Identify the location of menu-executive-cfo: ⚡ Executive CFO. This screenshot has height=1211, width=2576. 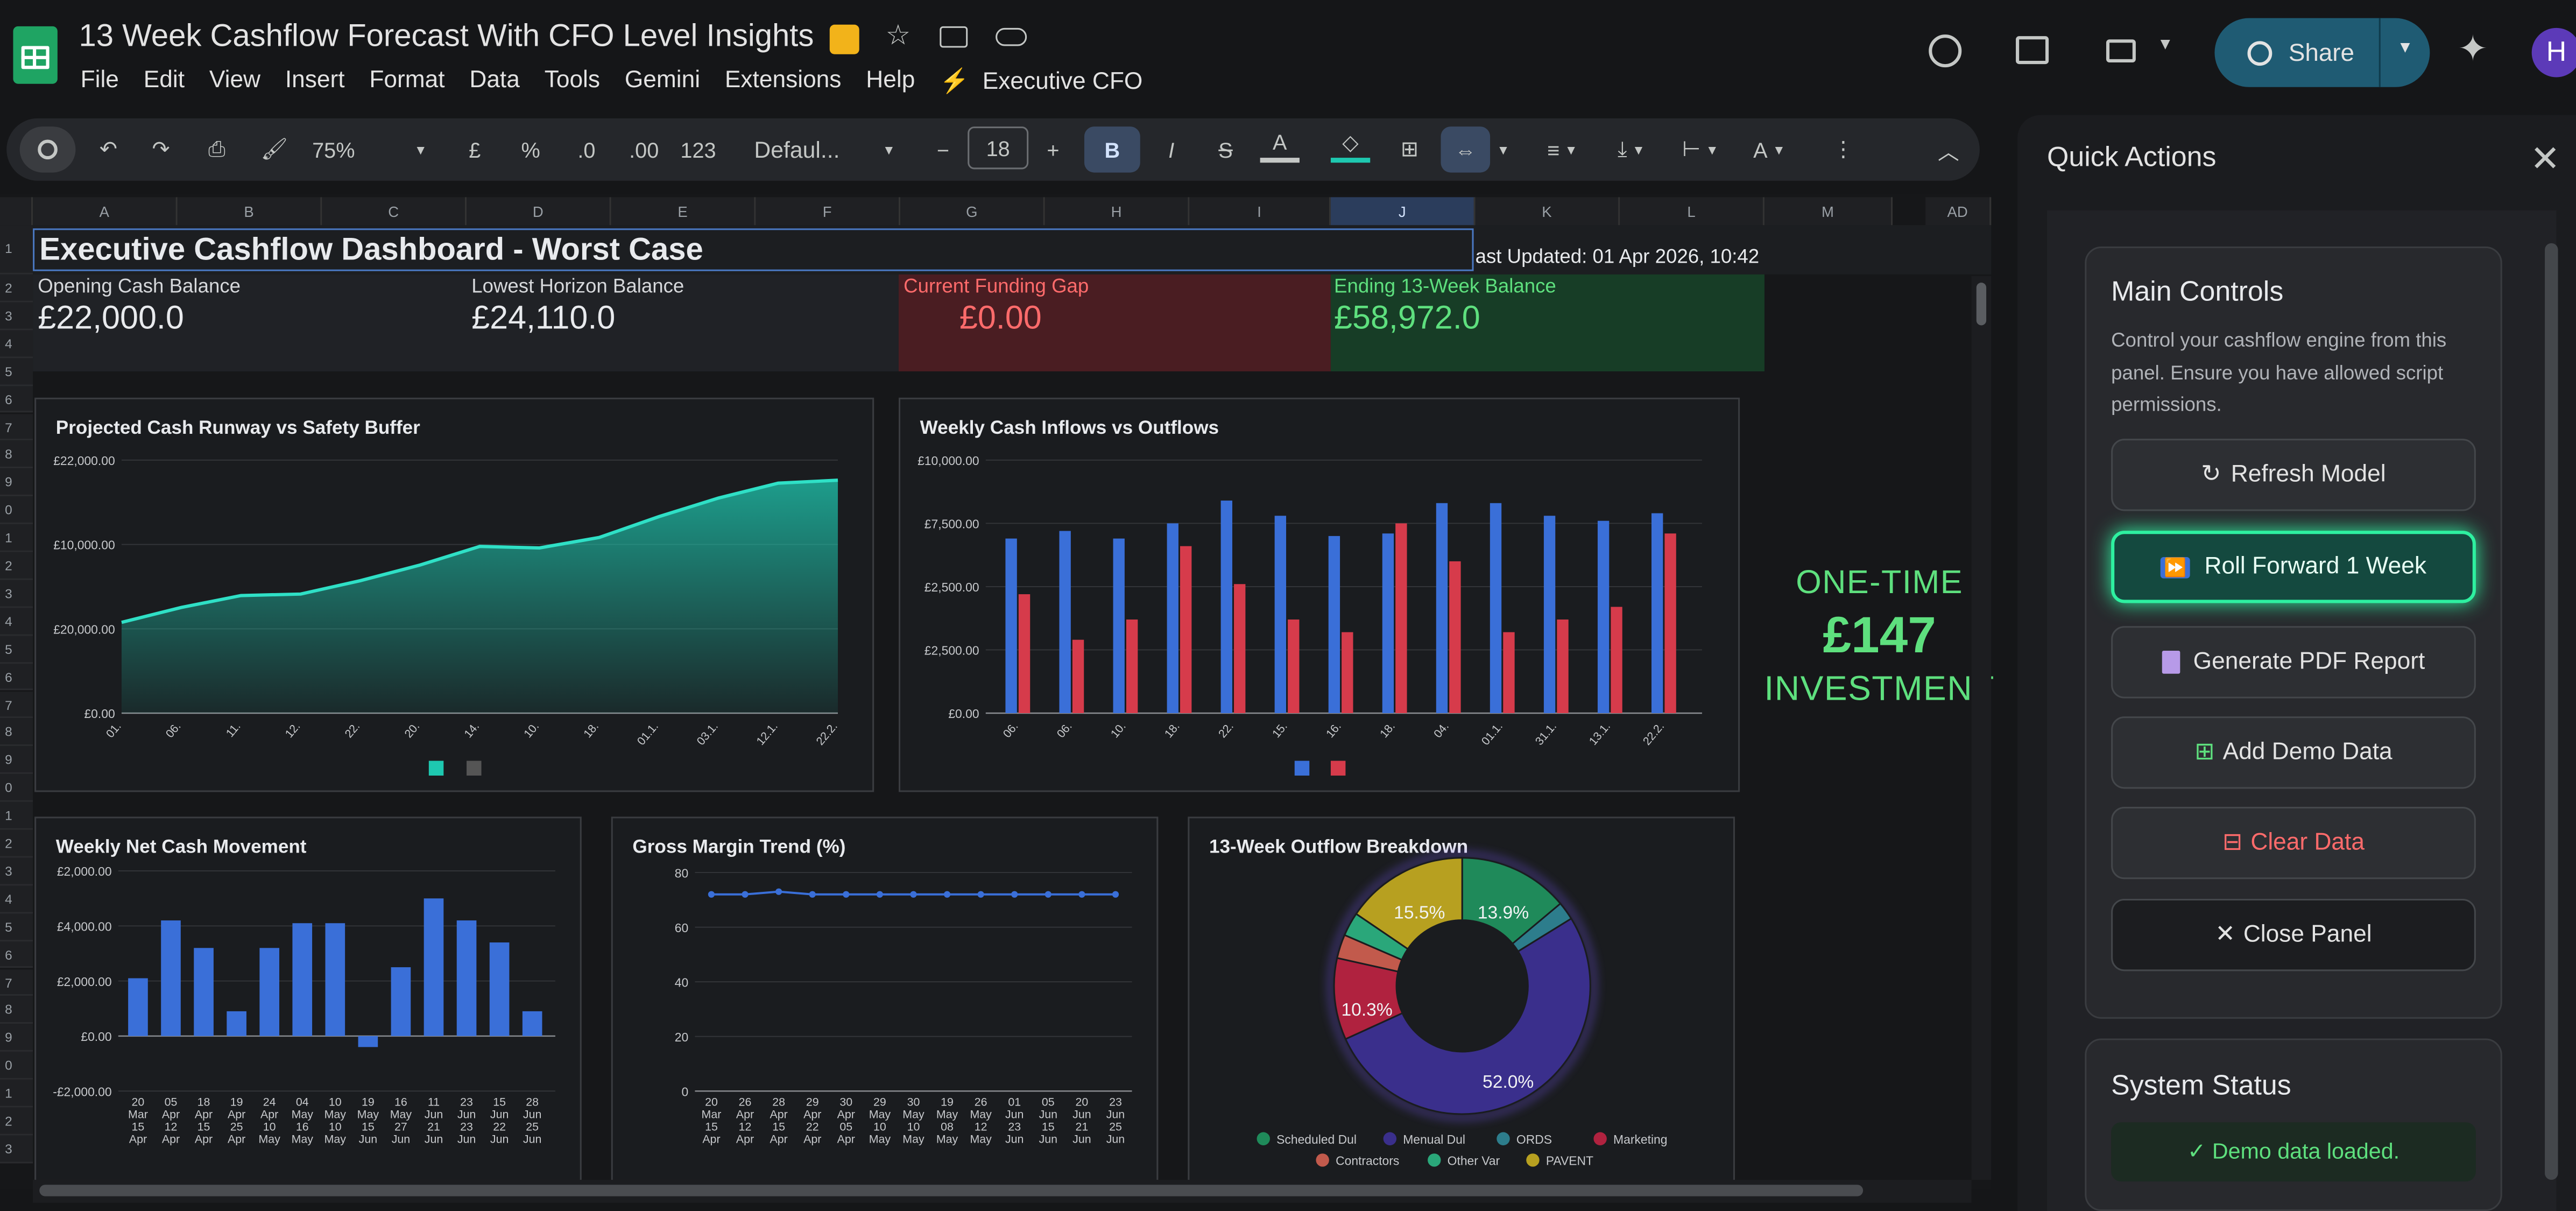
(1053, 81).